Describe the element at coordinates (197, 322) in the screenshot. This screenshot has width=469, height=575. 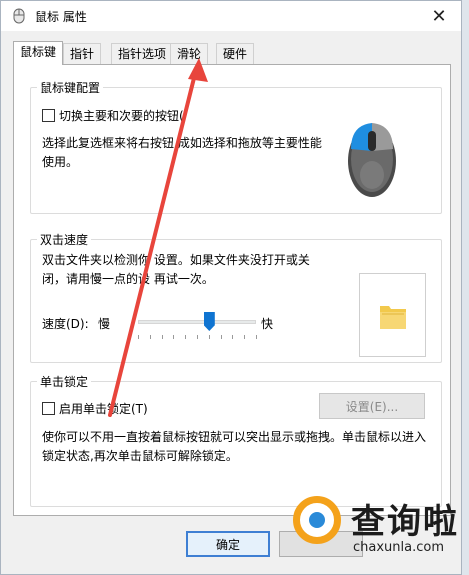
I see `speed-slider-track` at that location.